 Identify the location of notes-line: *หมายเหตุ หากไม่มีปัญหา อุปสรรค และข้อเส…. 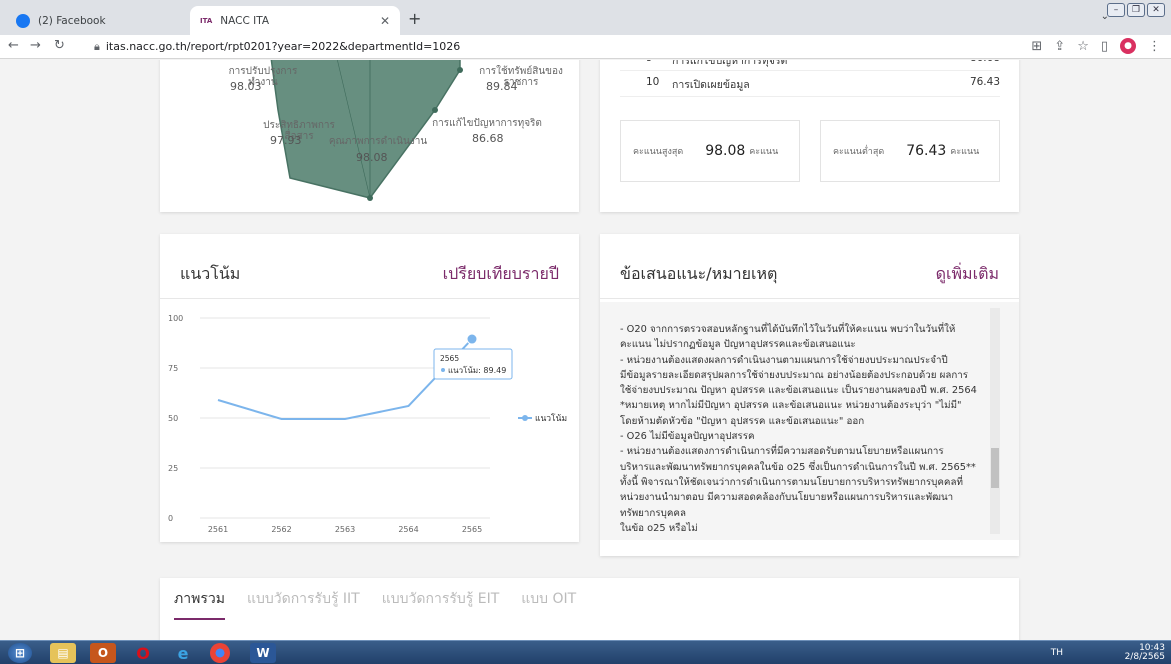
(791, 406).